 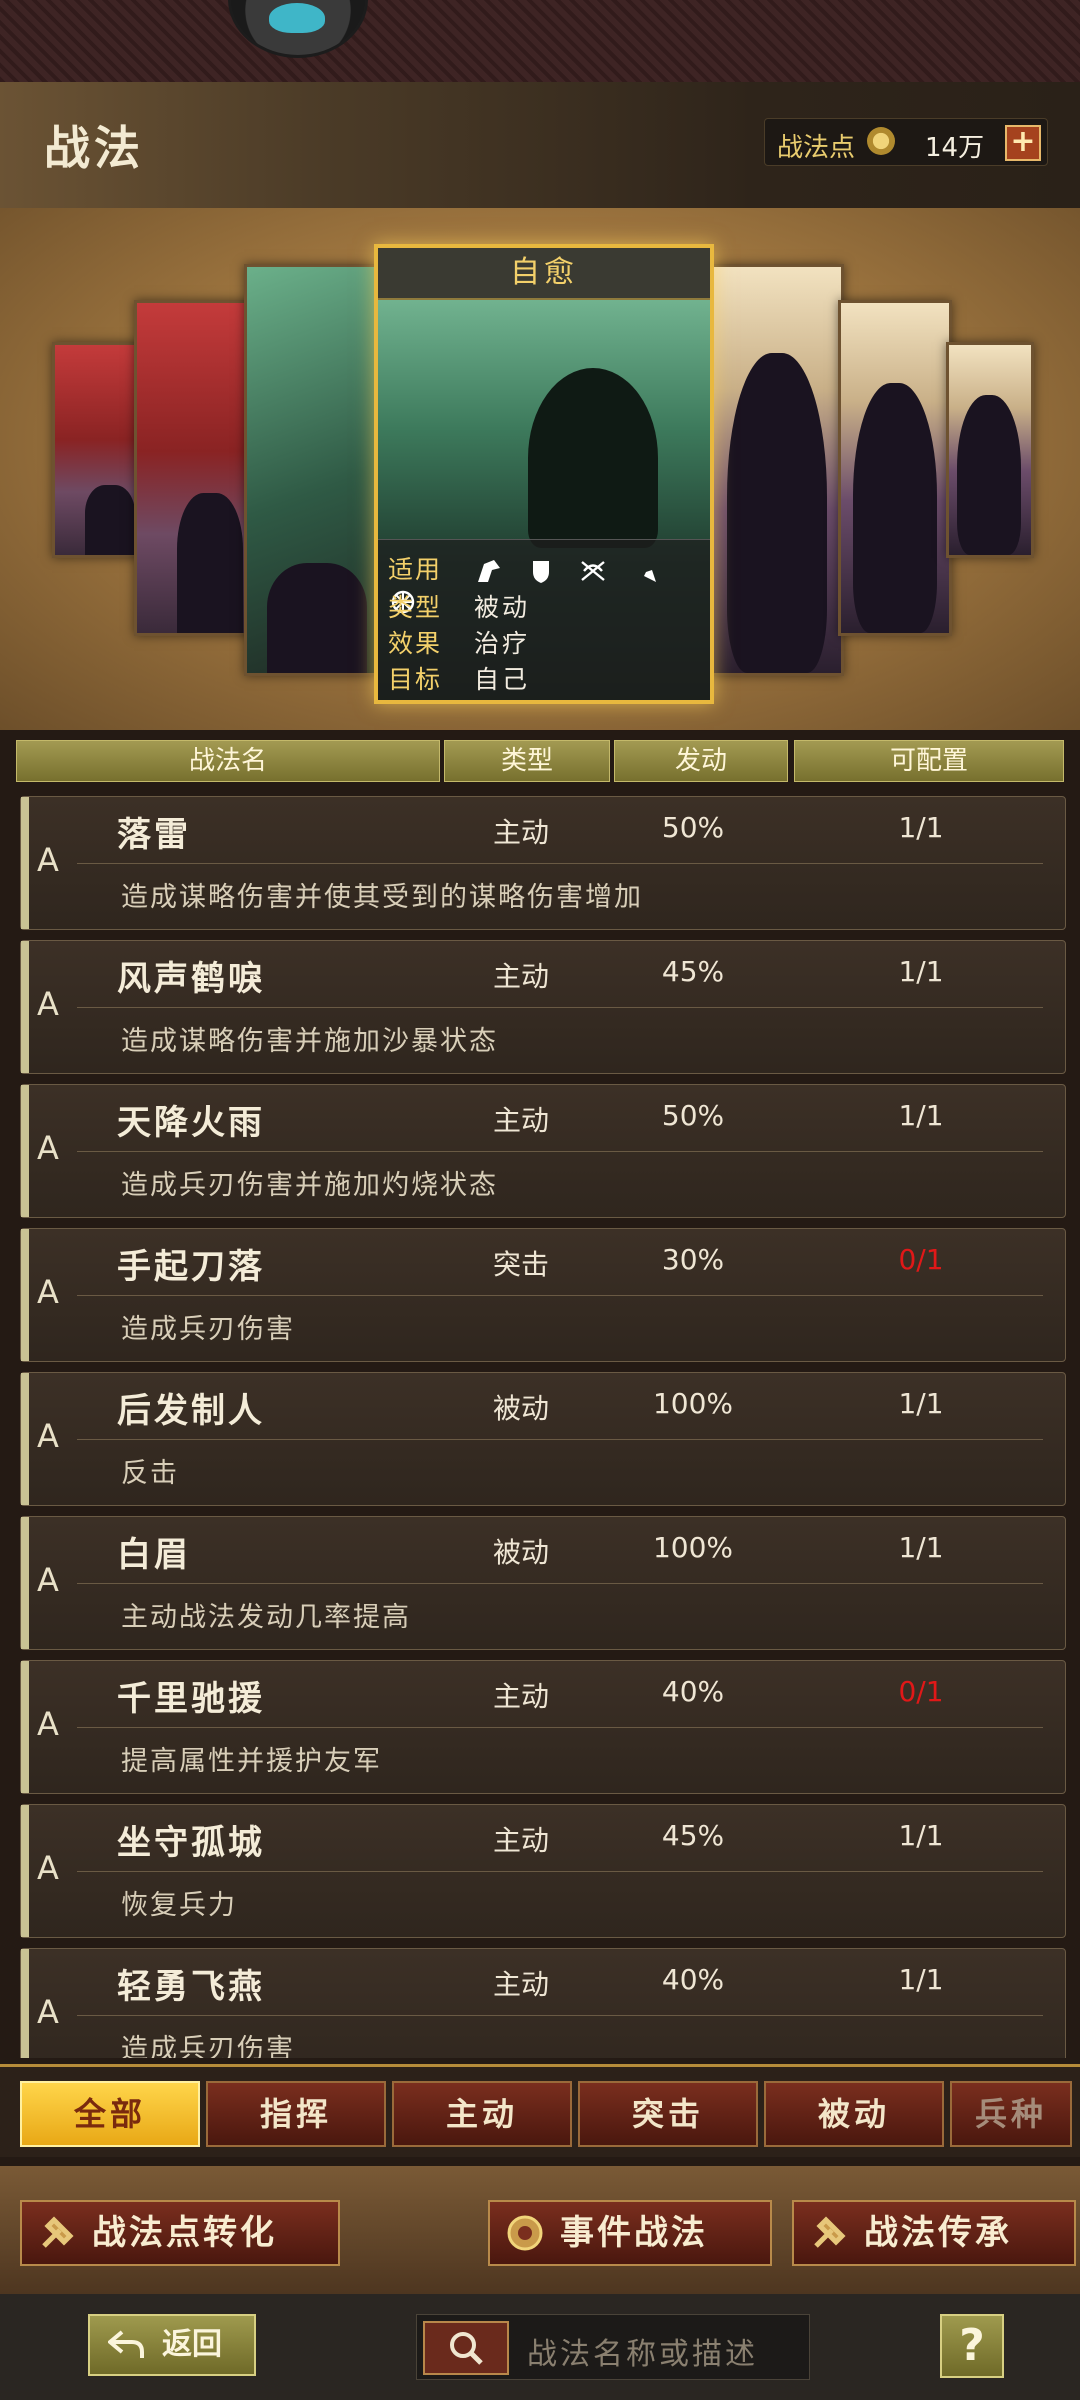 What do you see at coordinates (191, 979) in the screenshot?
I see `skill-name: 风声鹤唳` at bounding box center [191, 979].